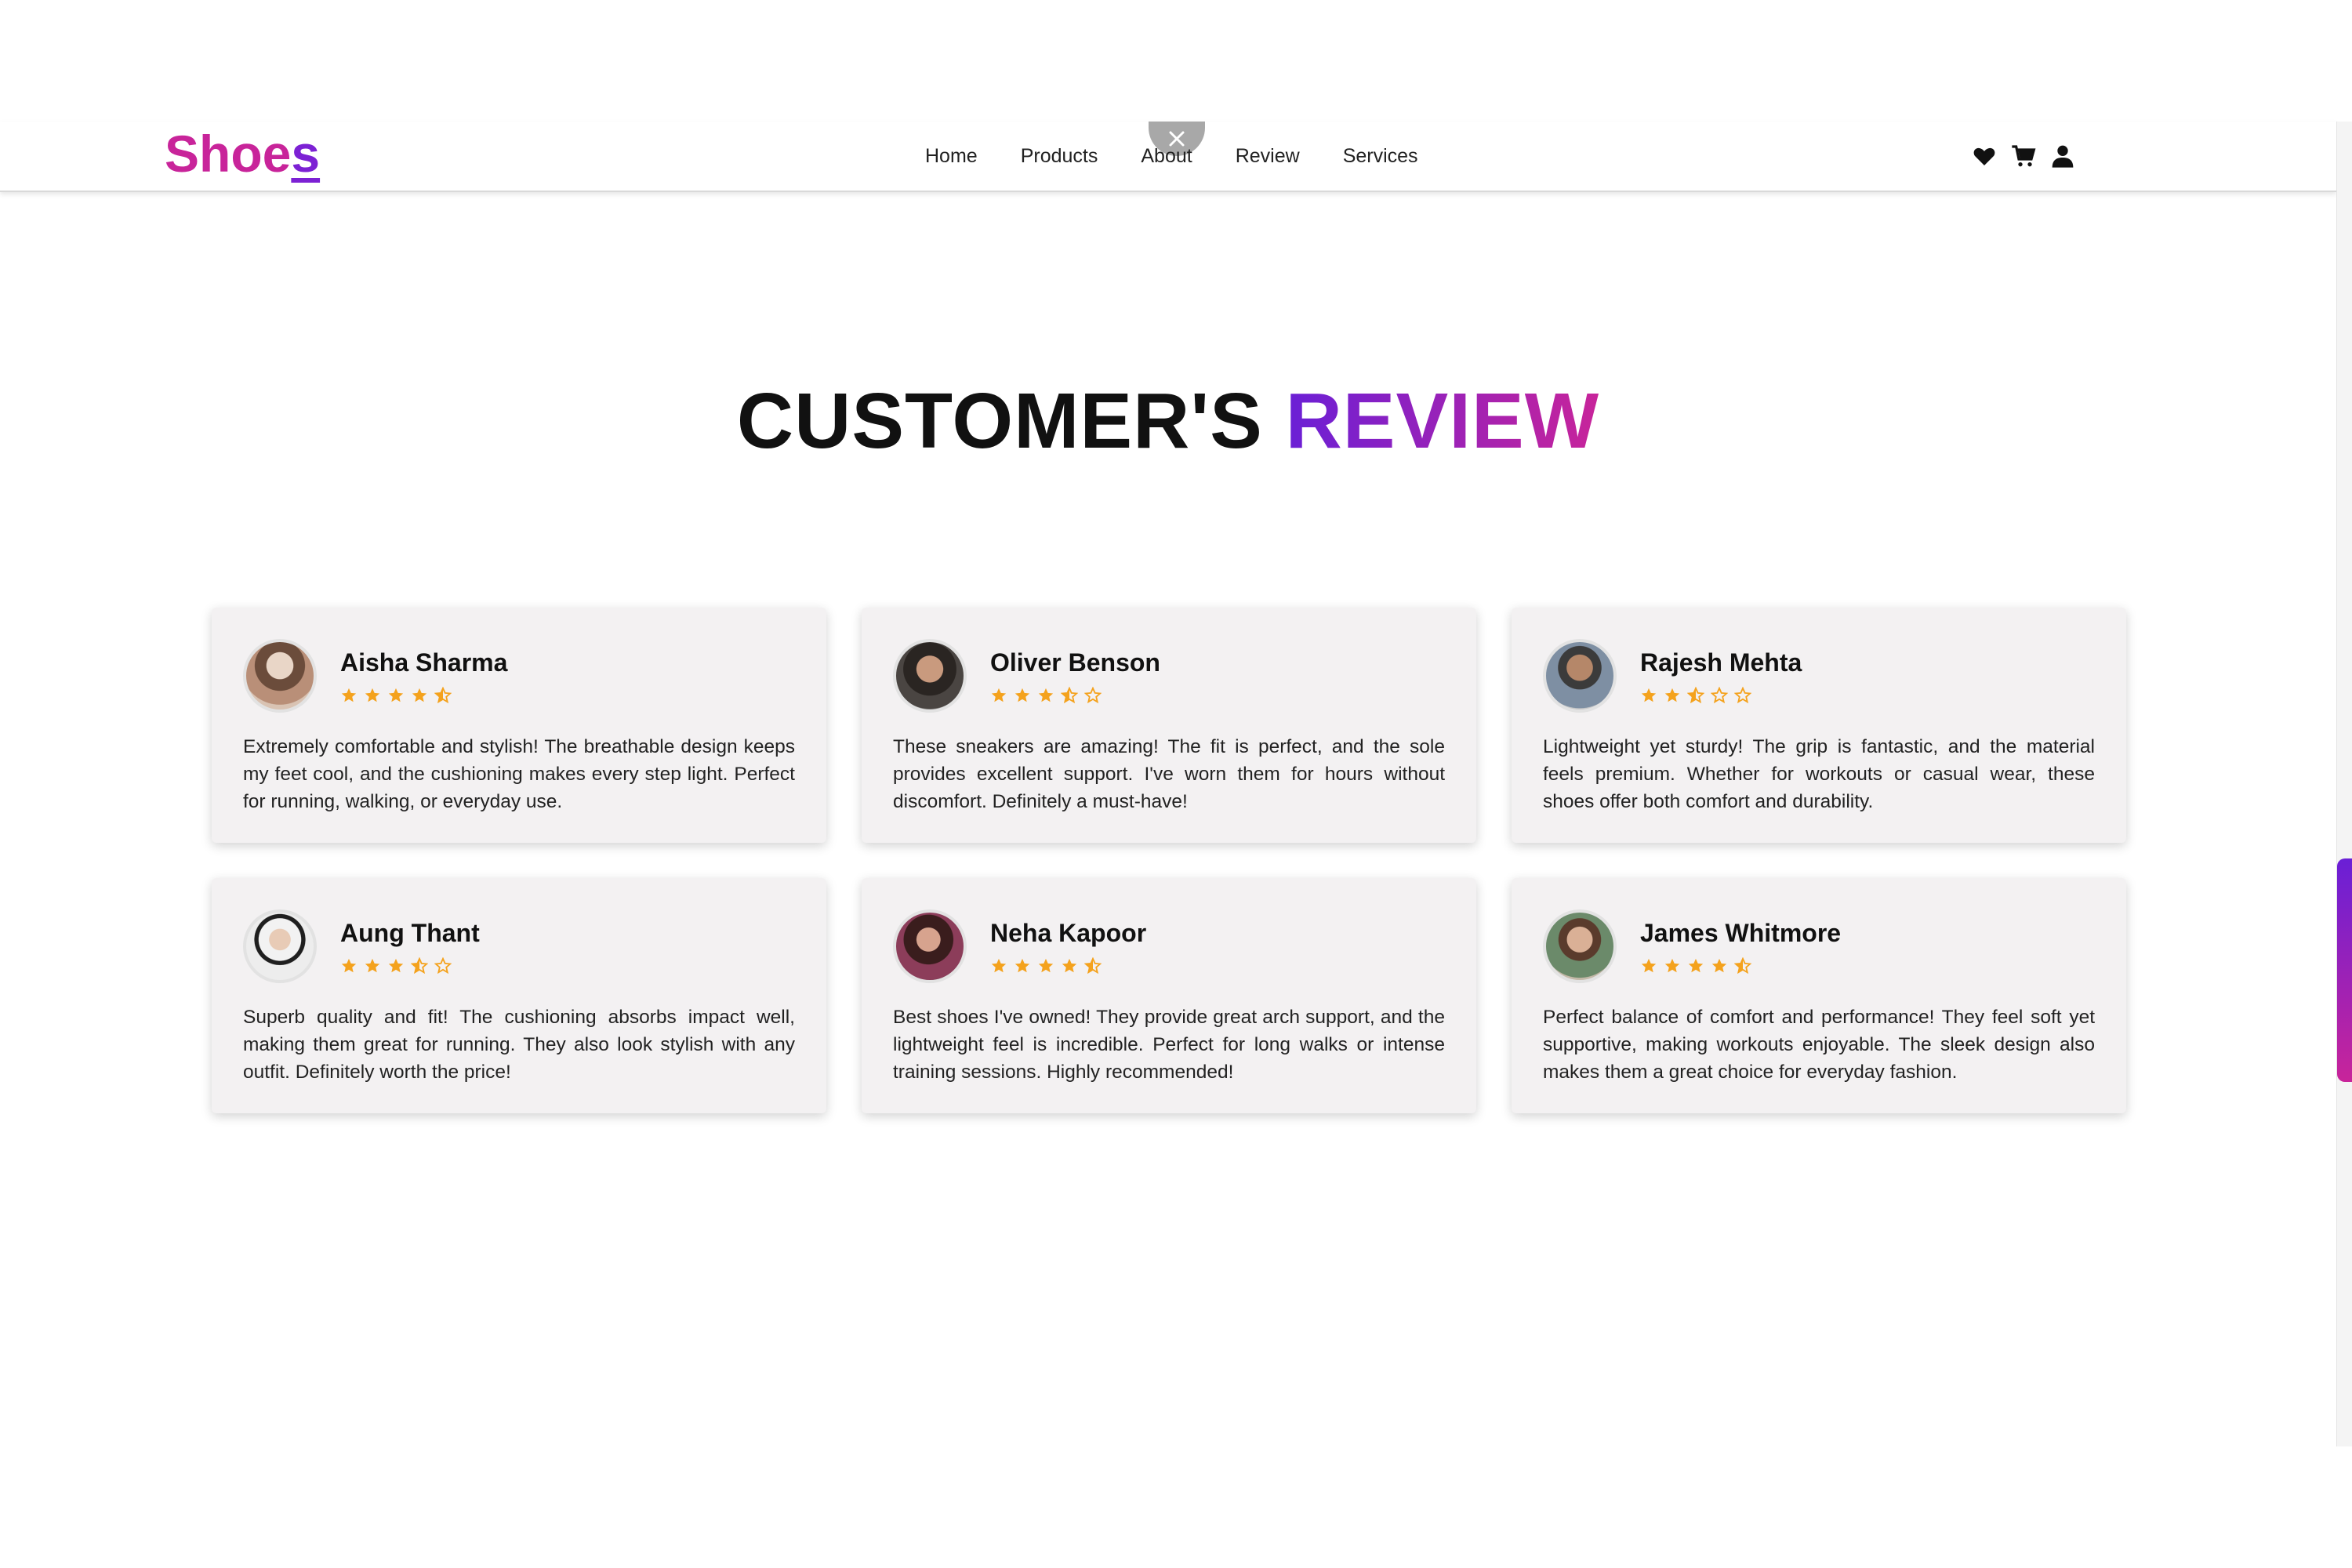  I want to click on reviewer-name: Neha Kapoor, so click(1068, 933).